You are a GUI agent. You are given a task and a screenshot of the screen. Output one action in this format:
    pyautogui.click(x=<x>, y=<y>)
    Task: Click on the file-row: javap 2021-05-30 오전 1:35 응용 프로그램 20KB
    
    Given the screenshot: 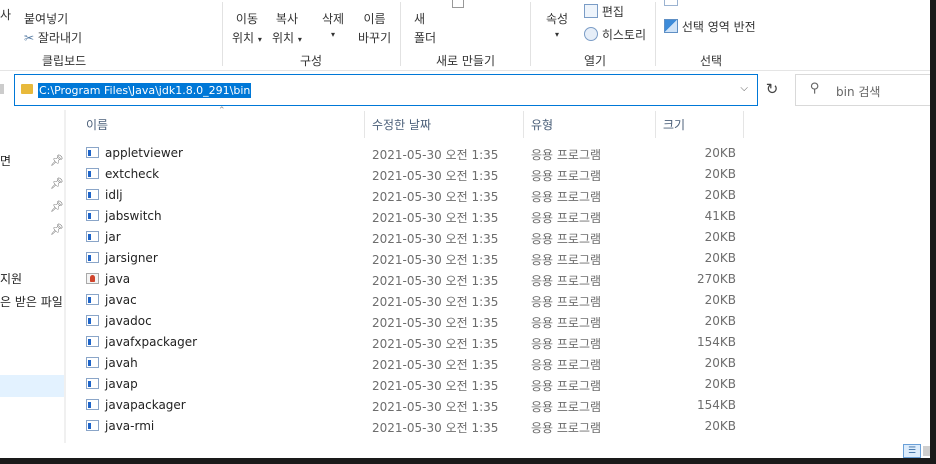 What is the action you would take?
    pyautogui.click(x=465, y=384)
    